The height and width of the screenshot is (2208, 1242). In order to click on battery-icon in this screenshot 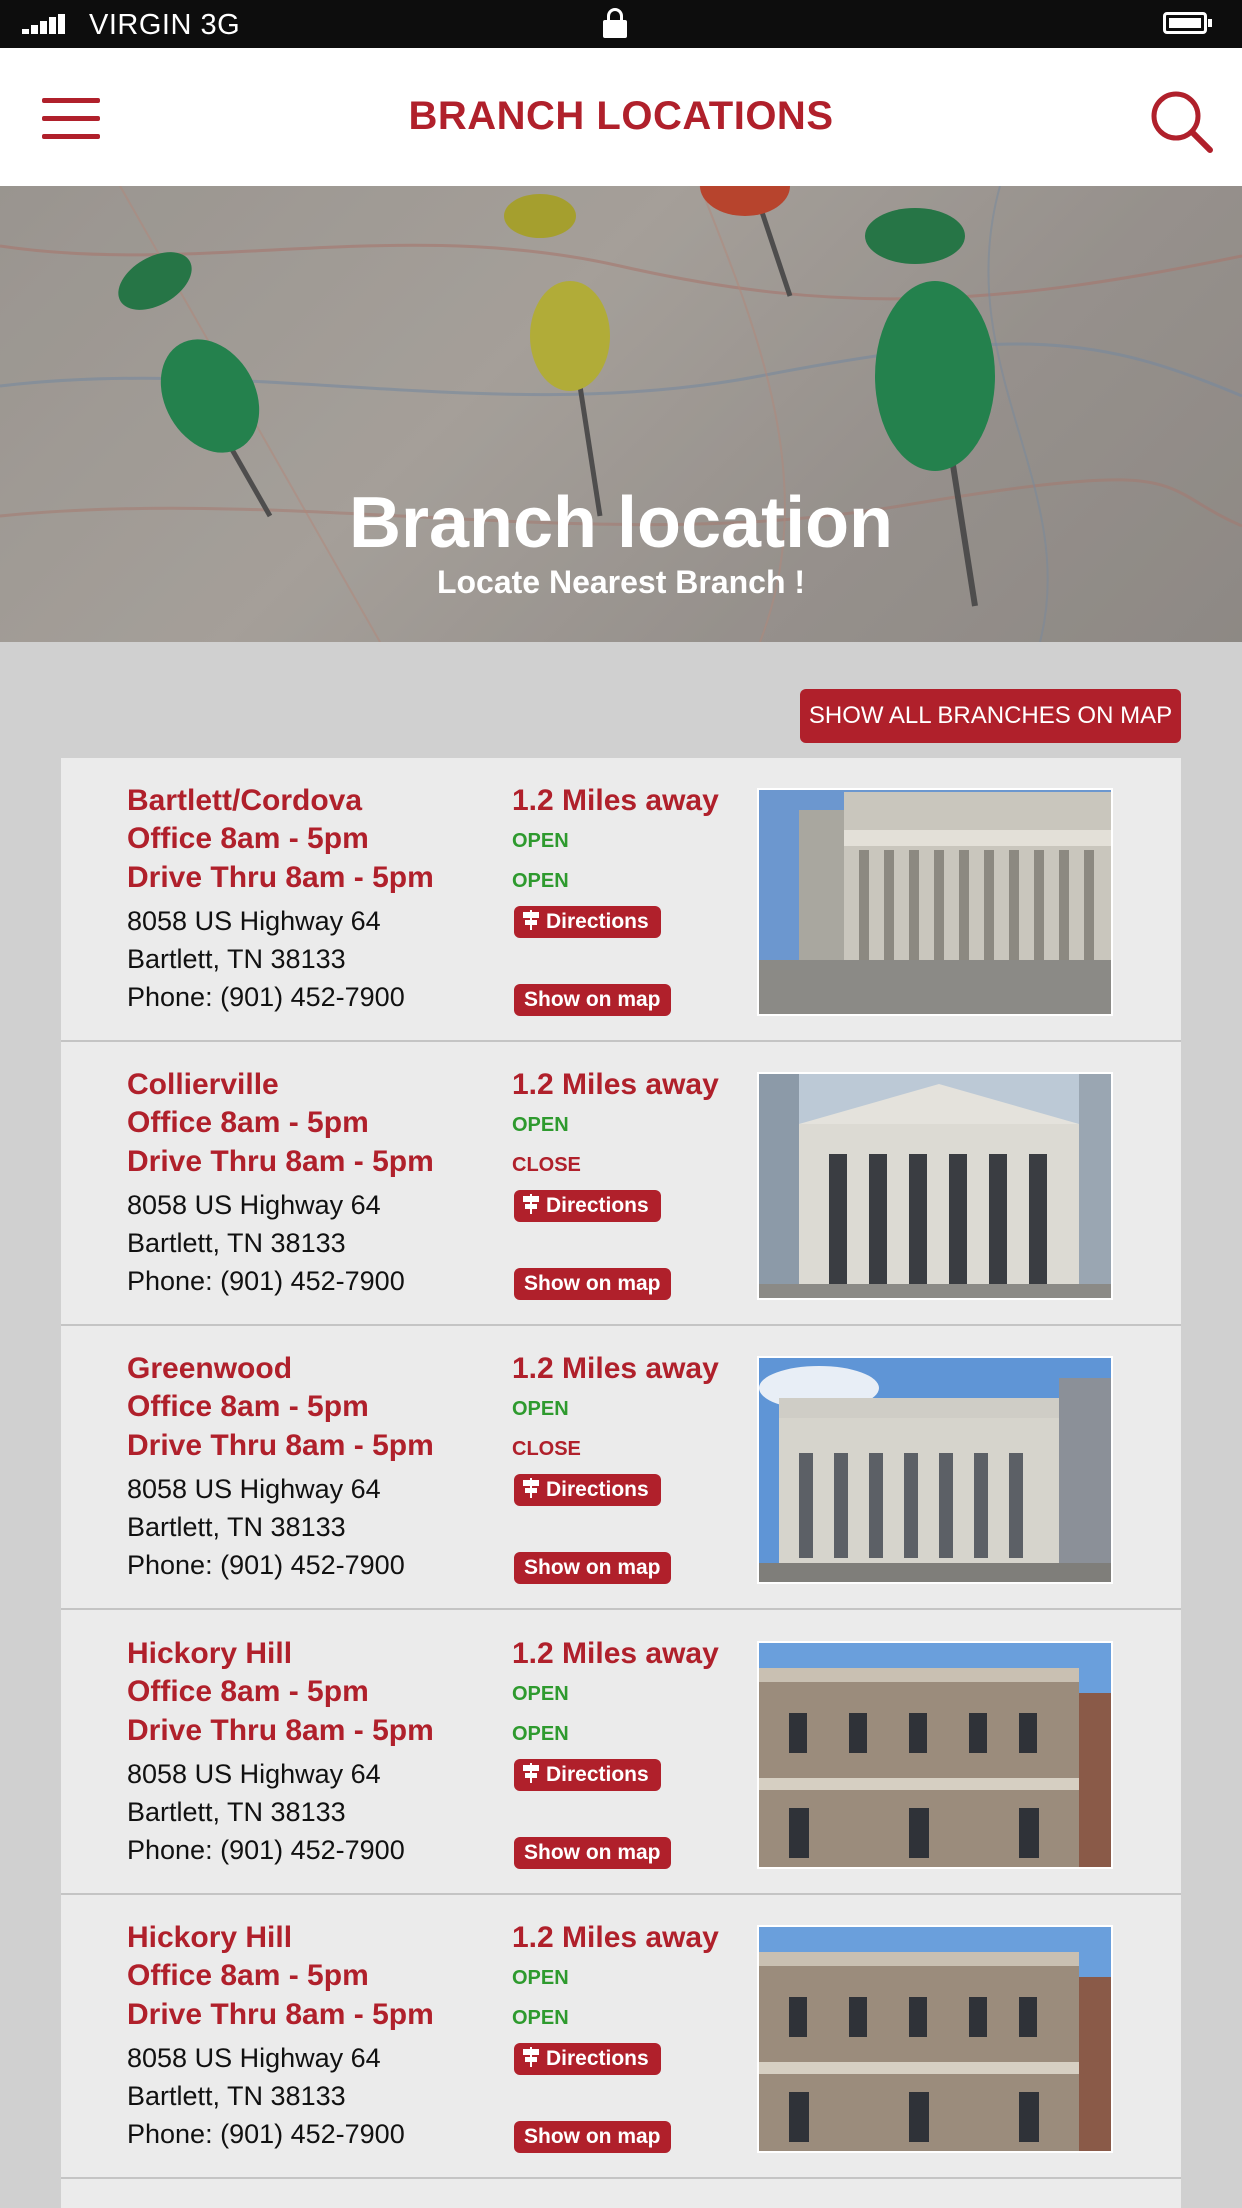, I will do `click(1187, 23)`.